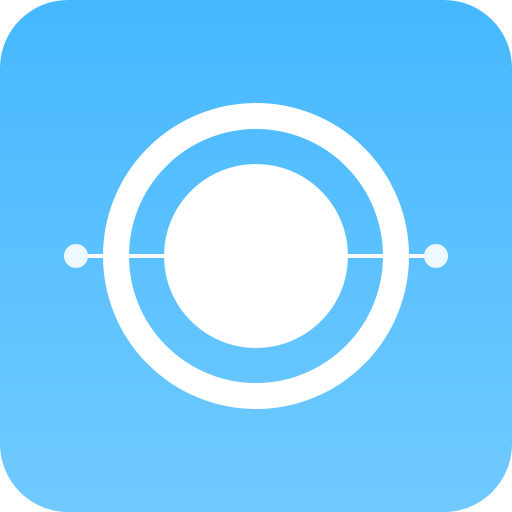 The width and height of the screenshot is (512, 512). I want to click on center-disc, so click(256, 256).